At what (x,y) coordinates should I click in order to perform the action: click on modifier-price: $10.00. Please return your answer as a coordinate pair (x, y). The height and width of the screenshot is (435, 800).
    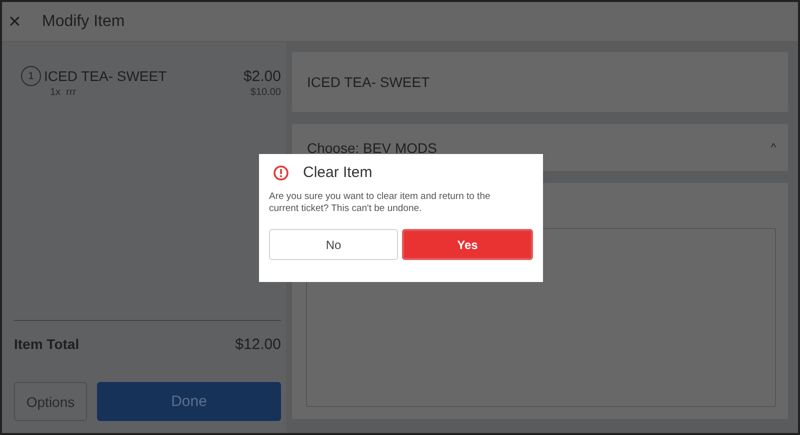
    Looking at the image, I should click on (265, 92).